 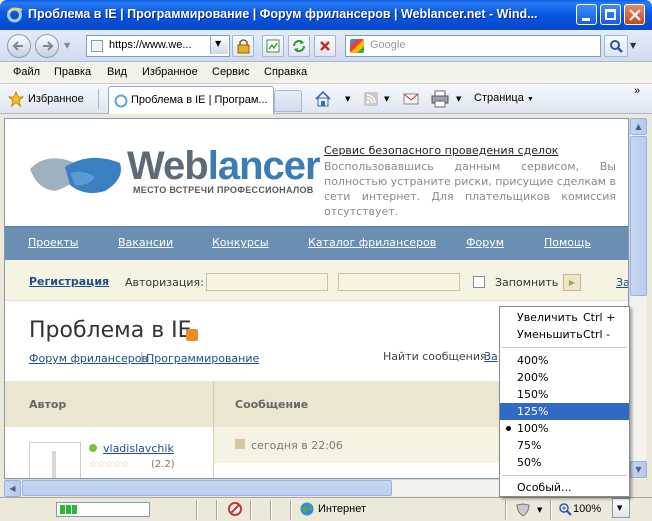 What do you see at coordinates (138, 448) in the screenshot?
I see `author-name-link: vladislavchik` at bounding box center [138, 448].